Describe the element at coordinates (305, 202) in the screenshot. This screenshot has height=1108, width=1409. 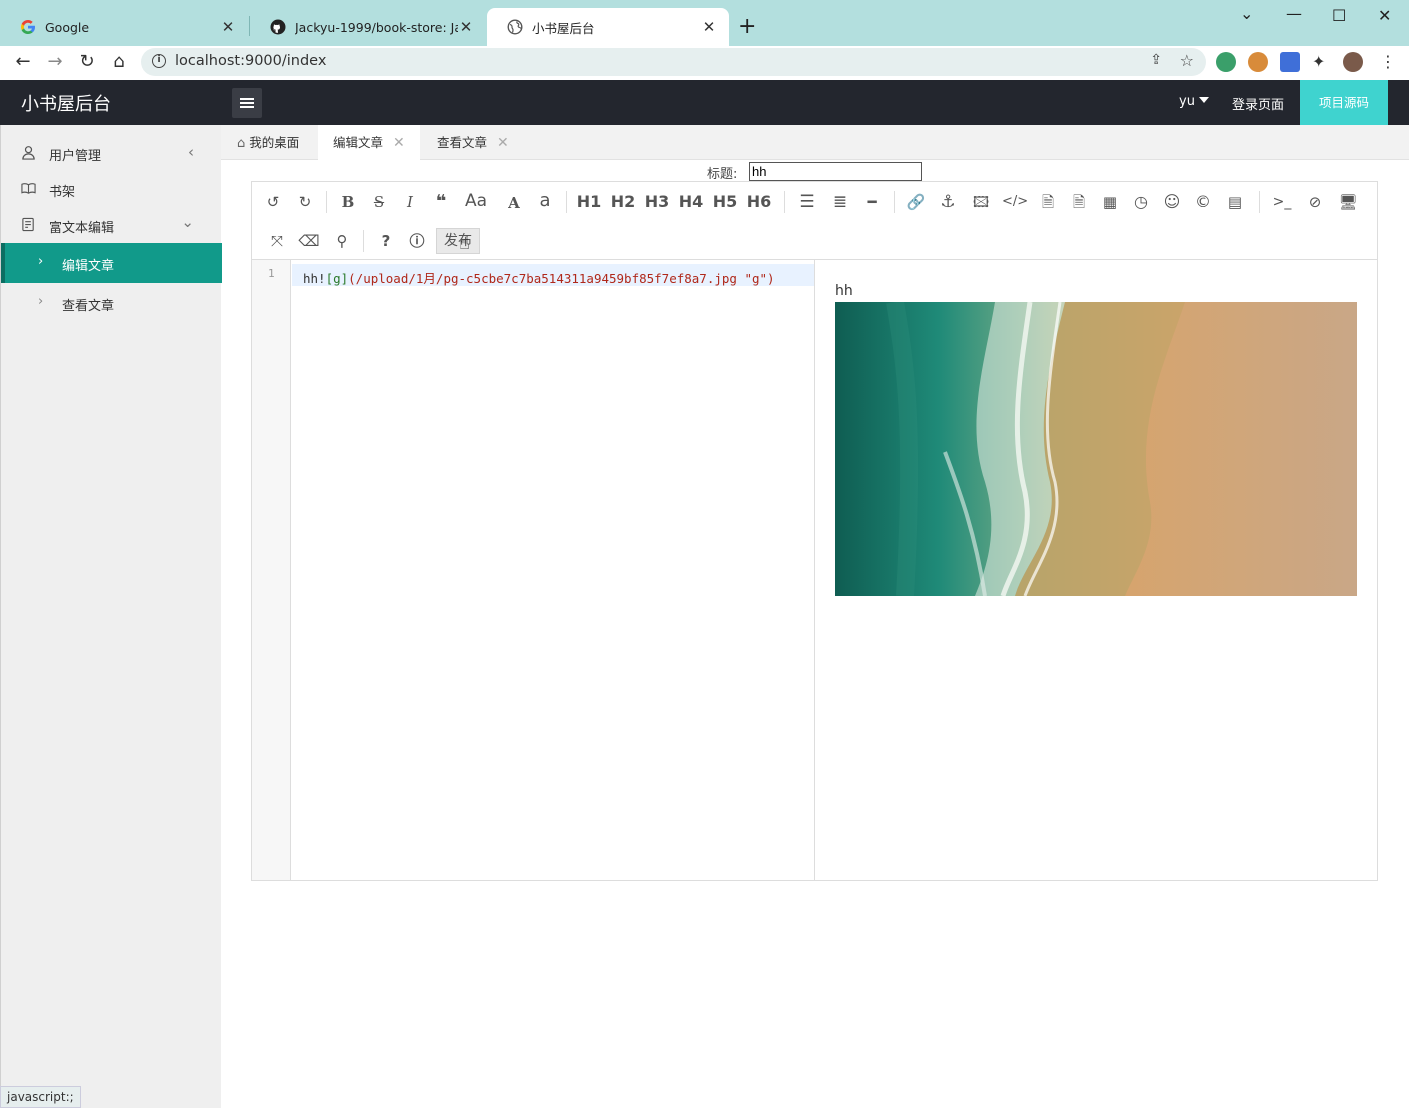
I see `redo-icon: ↻` at that location.